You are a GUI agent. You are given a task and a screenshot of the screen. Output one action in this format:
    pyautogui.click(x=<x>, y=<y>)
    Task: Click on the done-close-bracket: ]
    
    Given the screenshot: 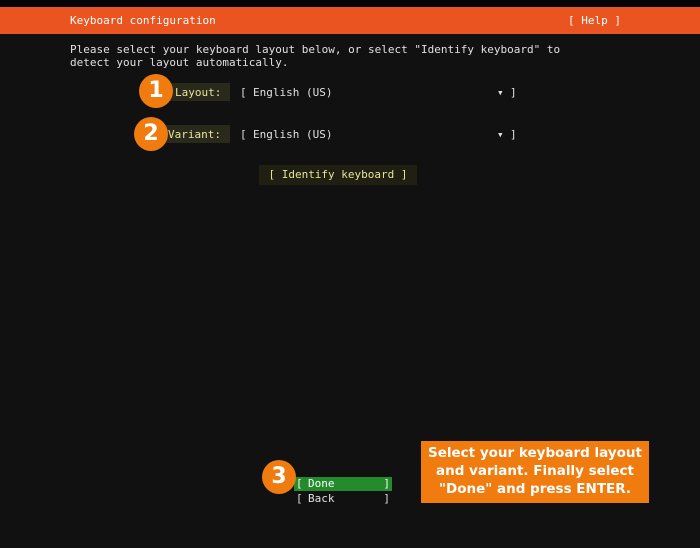 What is the action you would take?
    pyautogui.click(x=386, y=483)
    